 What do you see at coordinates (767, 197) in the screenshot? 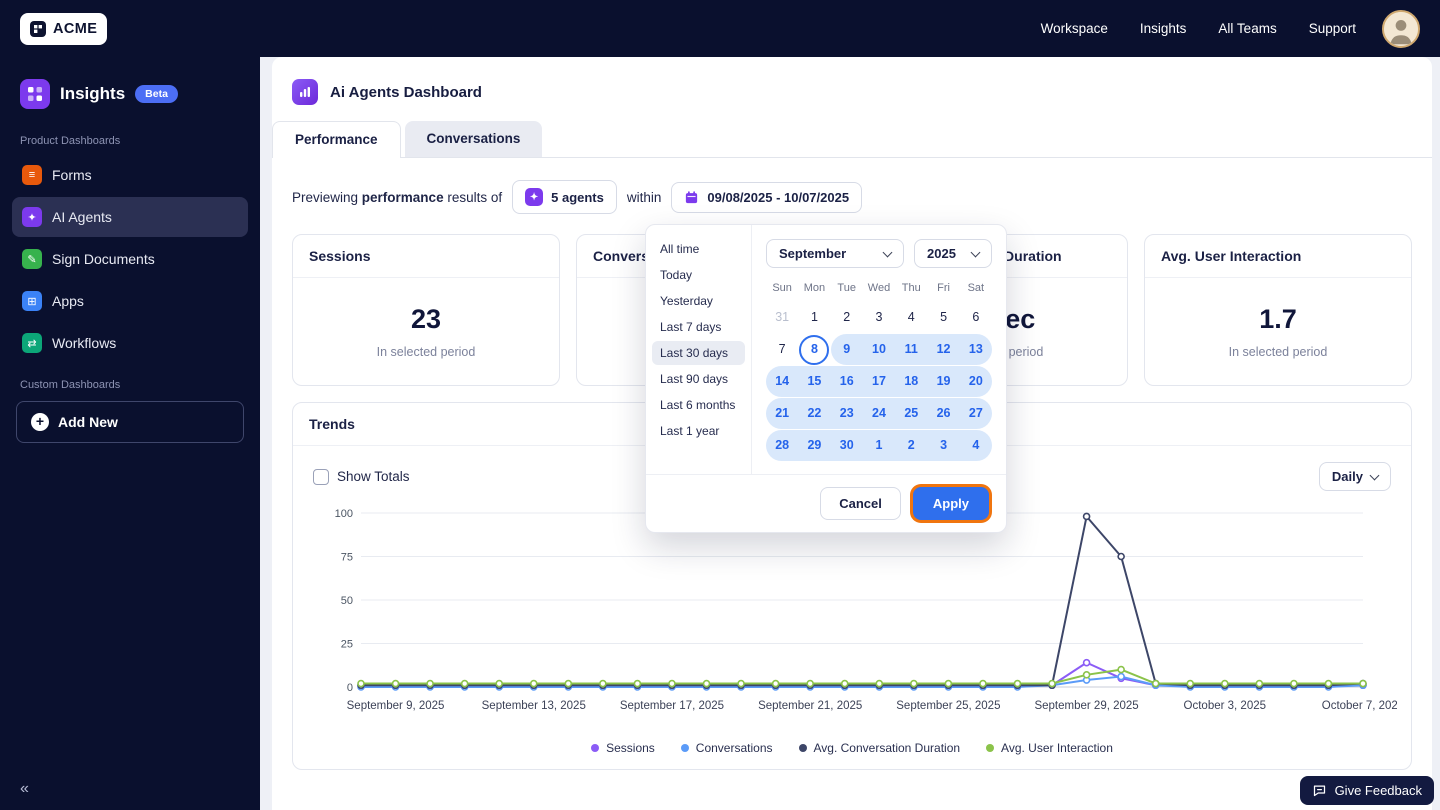
I see `date-range-button: 09/08/2025 - 10/07/2025` at bounding box center [767, 197].